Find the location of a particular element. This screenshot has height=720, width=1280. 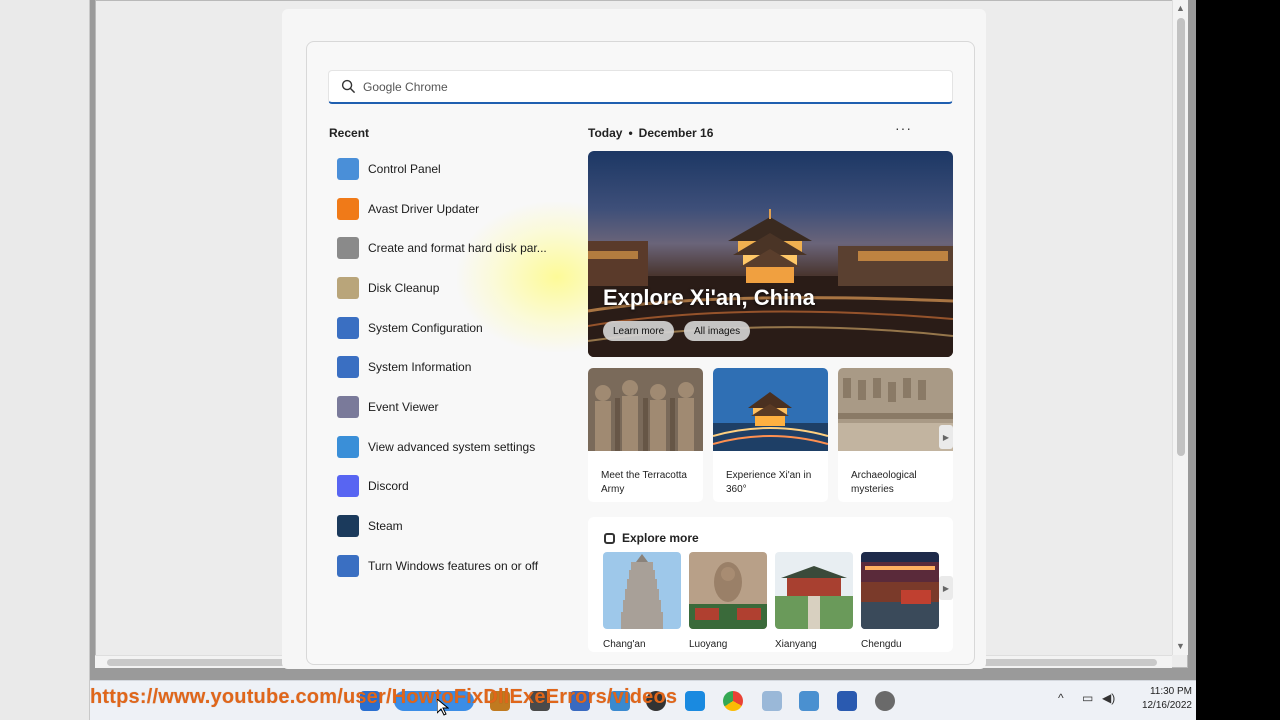

clock-time: 11:30 PM is located at coordinates (1170, 691).